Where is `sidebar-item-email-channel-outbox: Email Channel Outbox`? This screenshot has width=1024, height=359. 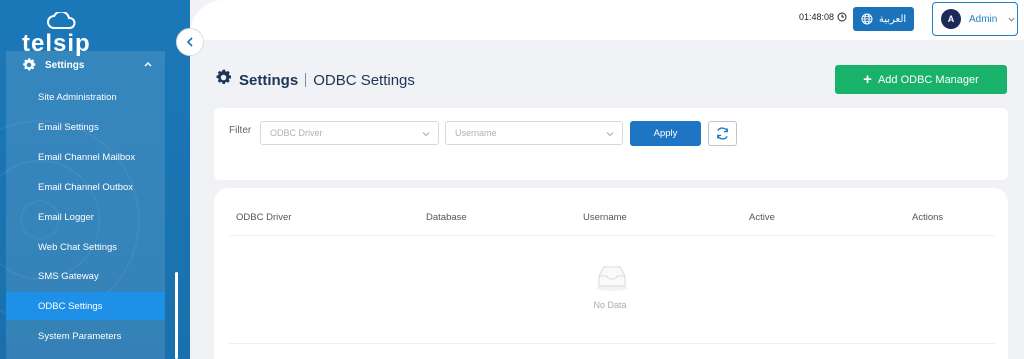
sidebar-item-email-channel-outbox: Email Channel Outbox is located at coordinates (85, 187).